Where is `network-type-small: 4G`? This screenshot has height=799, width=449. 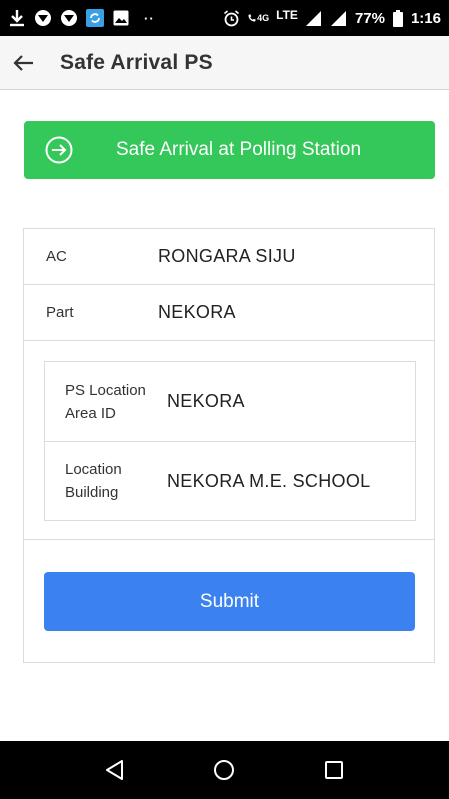
network-type-small: 4G is located at coordinates (263, 18).